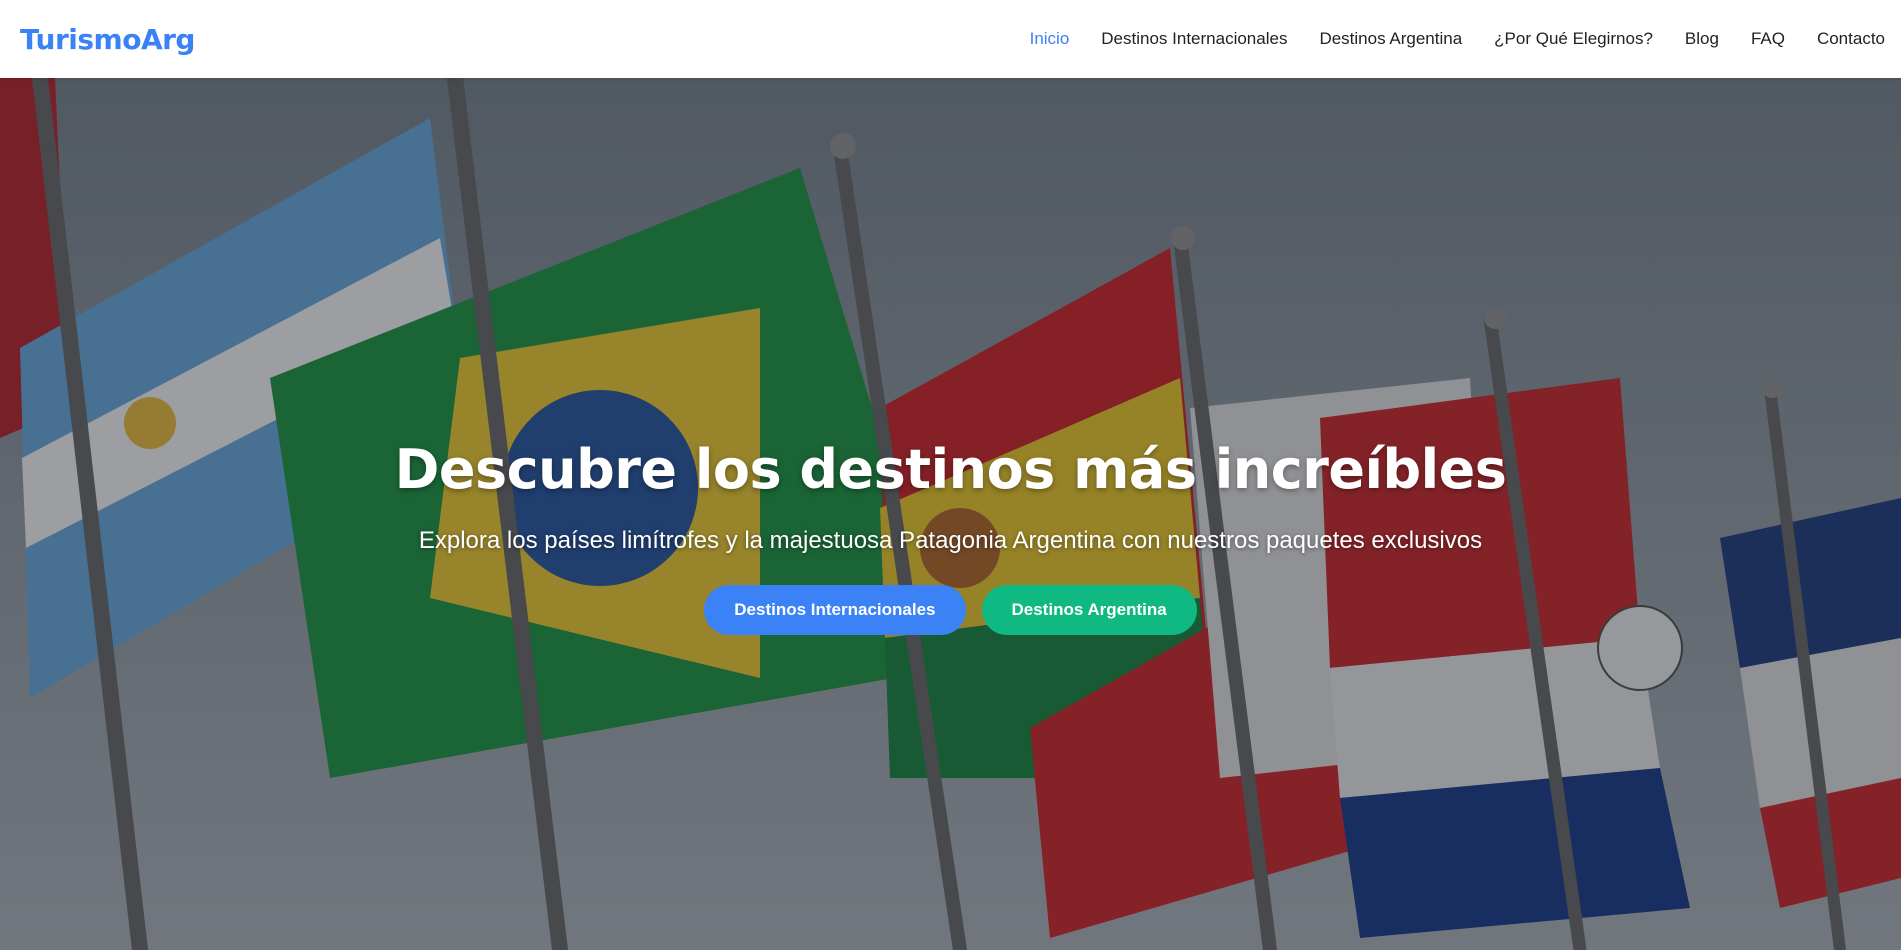 The height and width of the screenshot is (950, 1901). What do you see at coordinates (835, 610) in the screenshot?
I see `destinos-internacionales-button: Destinos Internacionales` at bounding box center [835, 610].